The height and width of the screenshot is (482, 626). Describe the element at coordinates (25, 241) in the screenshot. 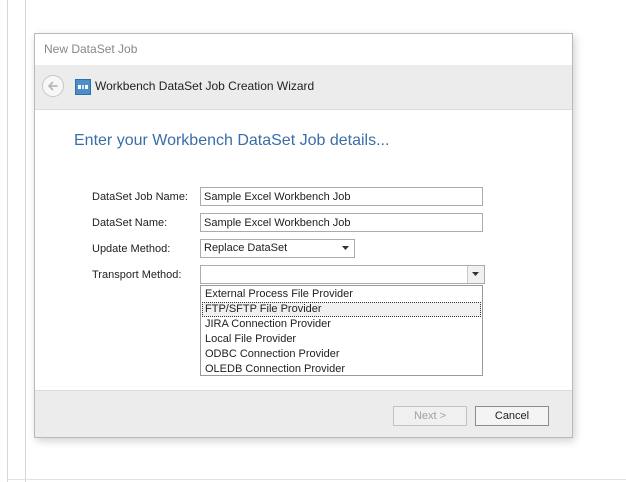

I see `background-divider-right` at that location.